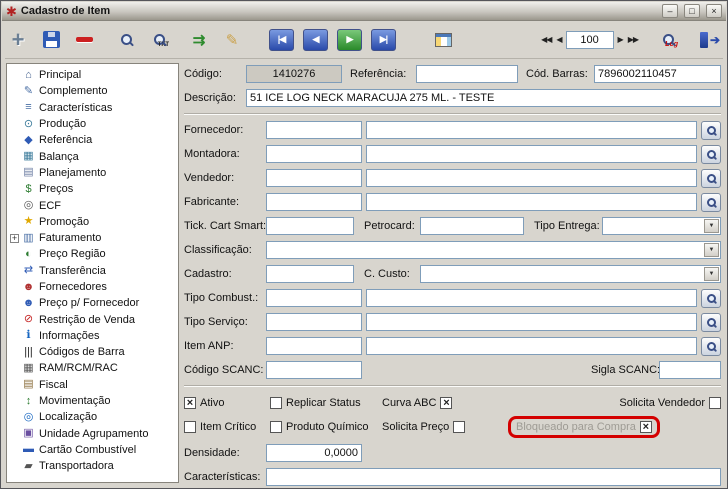 The image size is (728, 489). What do you see at coordinates (276, 402) in the screenshot?
I see `replicar-status-checkbox` at bounding box center [276, 402].